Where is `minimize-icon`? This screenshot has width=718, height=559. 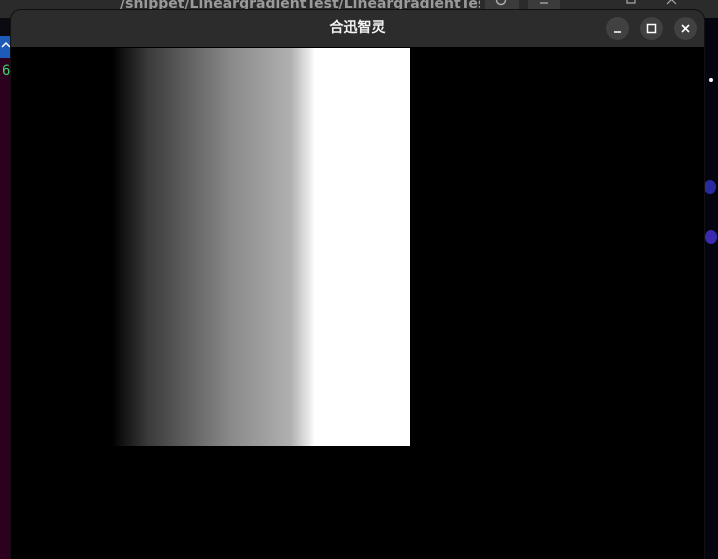 minimize-icon is located at coordinates (617, 32).